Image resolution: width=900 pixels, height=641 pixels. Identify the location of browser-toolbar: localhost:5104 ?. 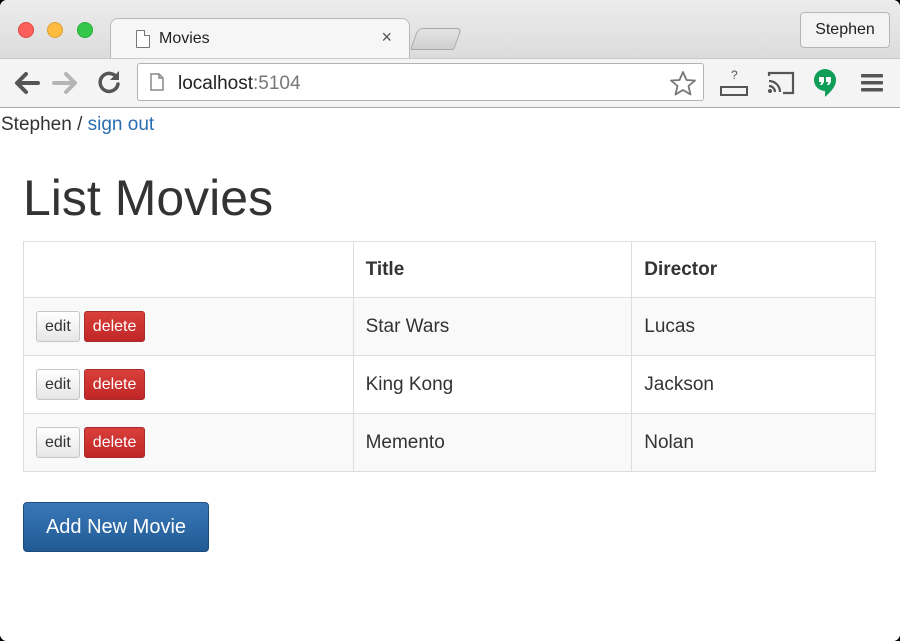
(450, 83).